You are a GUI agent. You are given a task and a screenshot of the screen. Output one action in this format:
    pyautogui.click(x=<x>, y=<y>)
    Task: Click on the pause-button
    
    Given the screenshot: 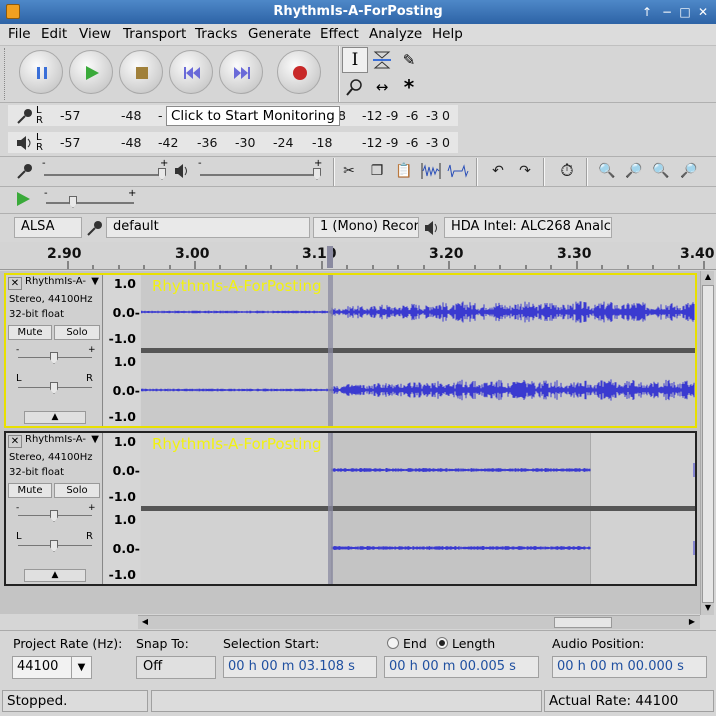 What is the action you would take?
    pyautogui.click(x=41, y=72)
    